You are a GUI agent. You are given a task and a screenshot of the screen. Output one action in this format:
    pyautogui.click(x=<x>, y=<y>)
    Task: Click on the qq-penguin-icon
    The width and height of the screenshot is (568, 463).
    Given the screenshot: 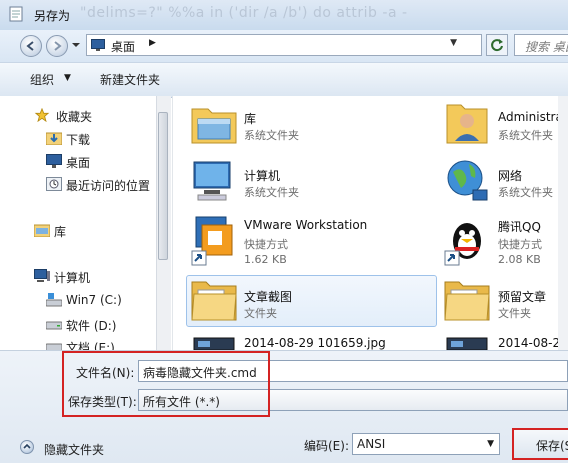 What is the action you would take?
    pyautogui.click(x=467, y=241)
    